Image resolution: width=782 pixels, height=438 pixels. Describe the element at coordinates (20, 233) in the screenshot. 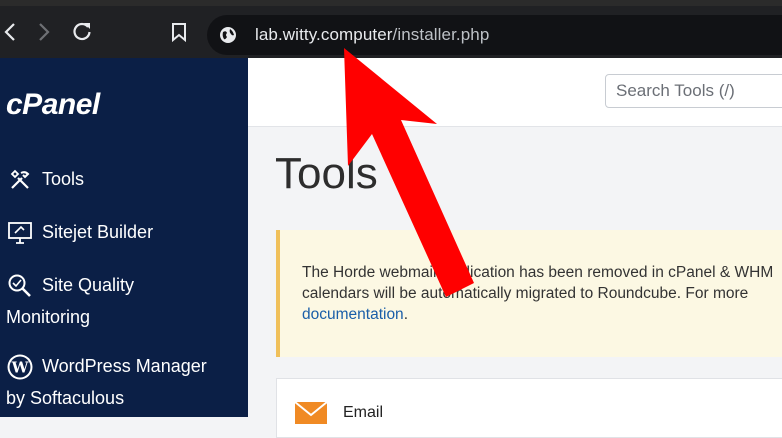

I see `sitejet-icon` at that location.